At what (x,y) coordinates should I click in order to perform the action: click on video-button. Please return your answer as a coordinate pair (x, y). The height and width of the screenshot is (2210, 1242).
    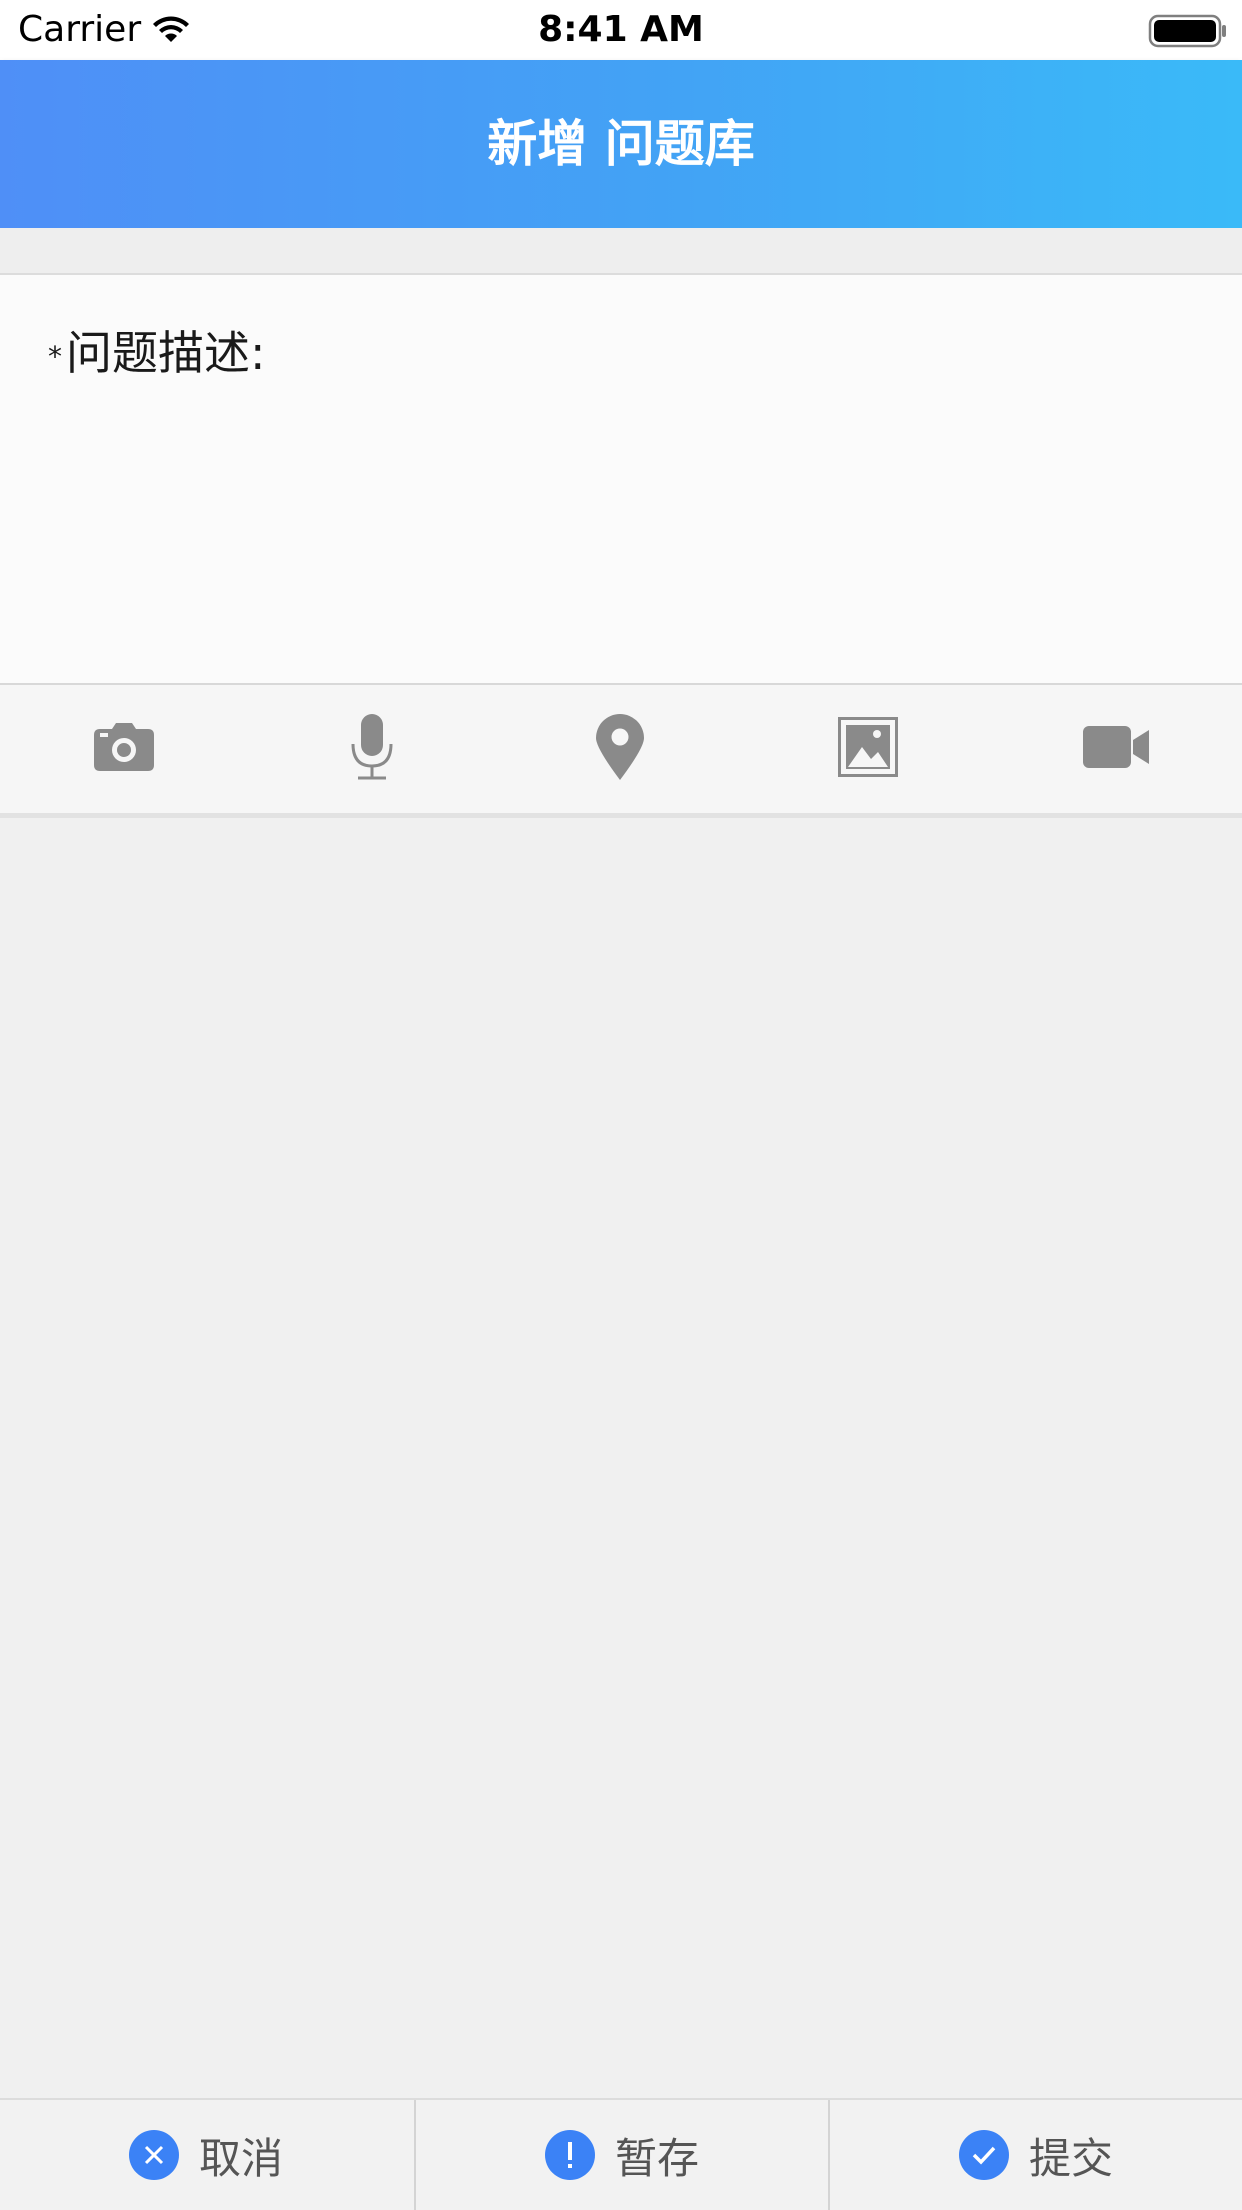
    Looking at the image, I should click on (1116, 749).